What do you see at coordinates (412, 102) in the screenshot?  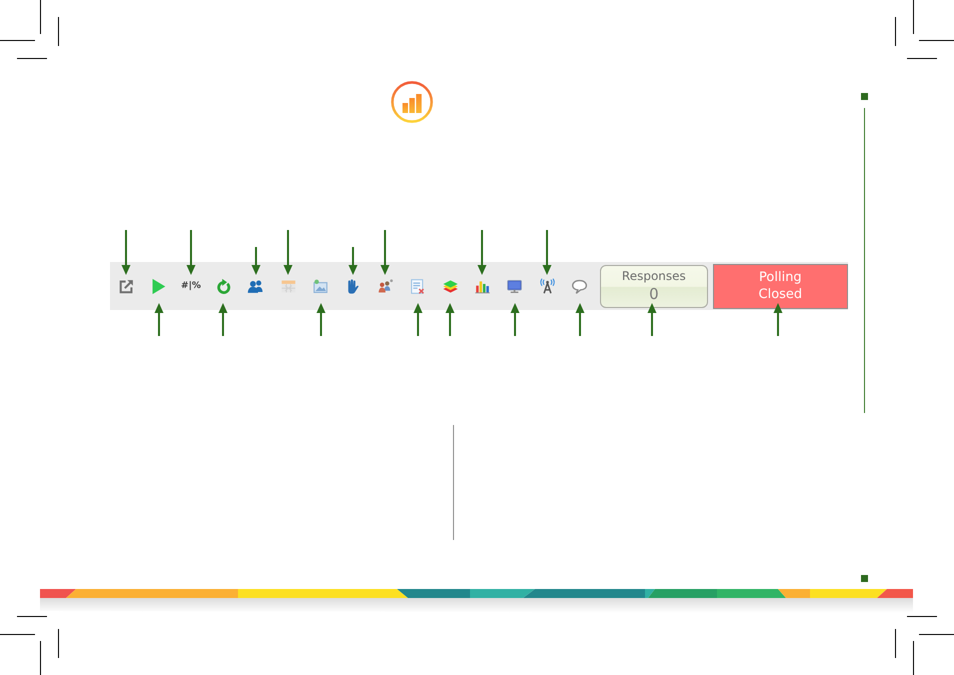 I see `bar-chart-logo-icon` at bounding box center [412, 102].